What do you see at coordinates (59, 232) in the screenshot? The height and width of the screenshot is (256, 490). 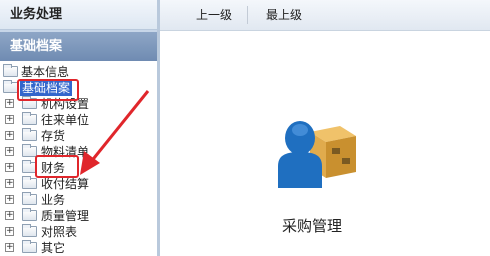 I see `tree-item-label: 对照表` at bounding box center [59, 232].